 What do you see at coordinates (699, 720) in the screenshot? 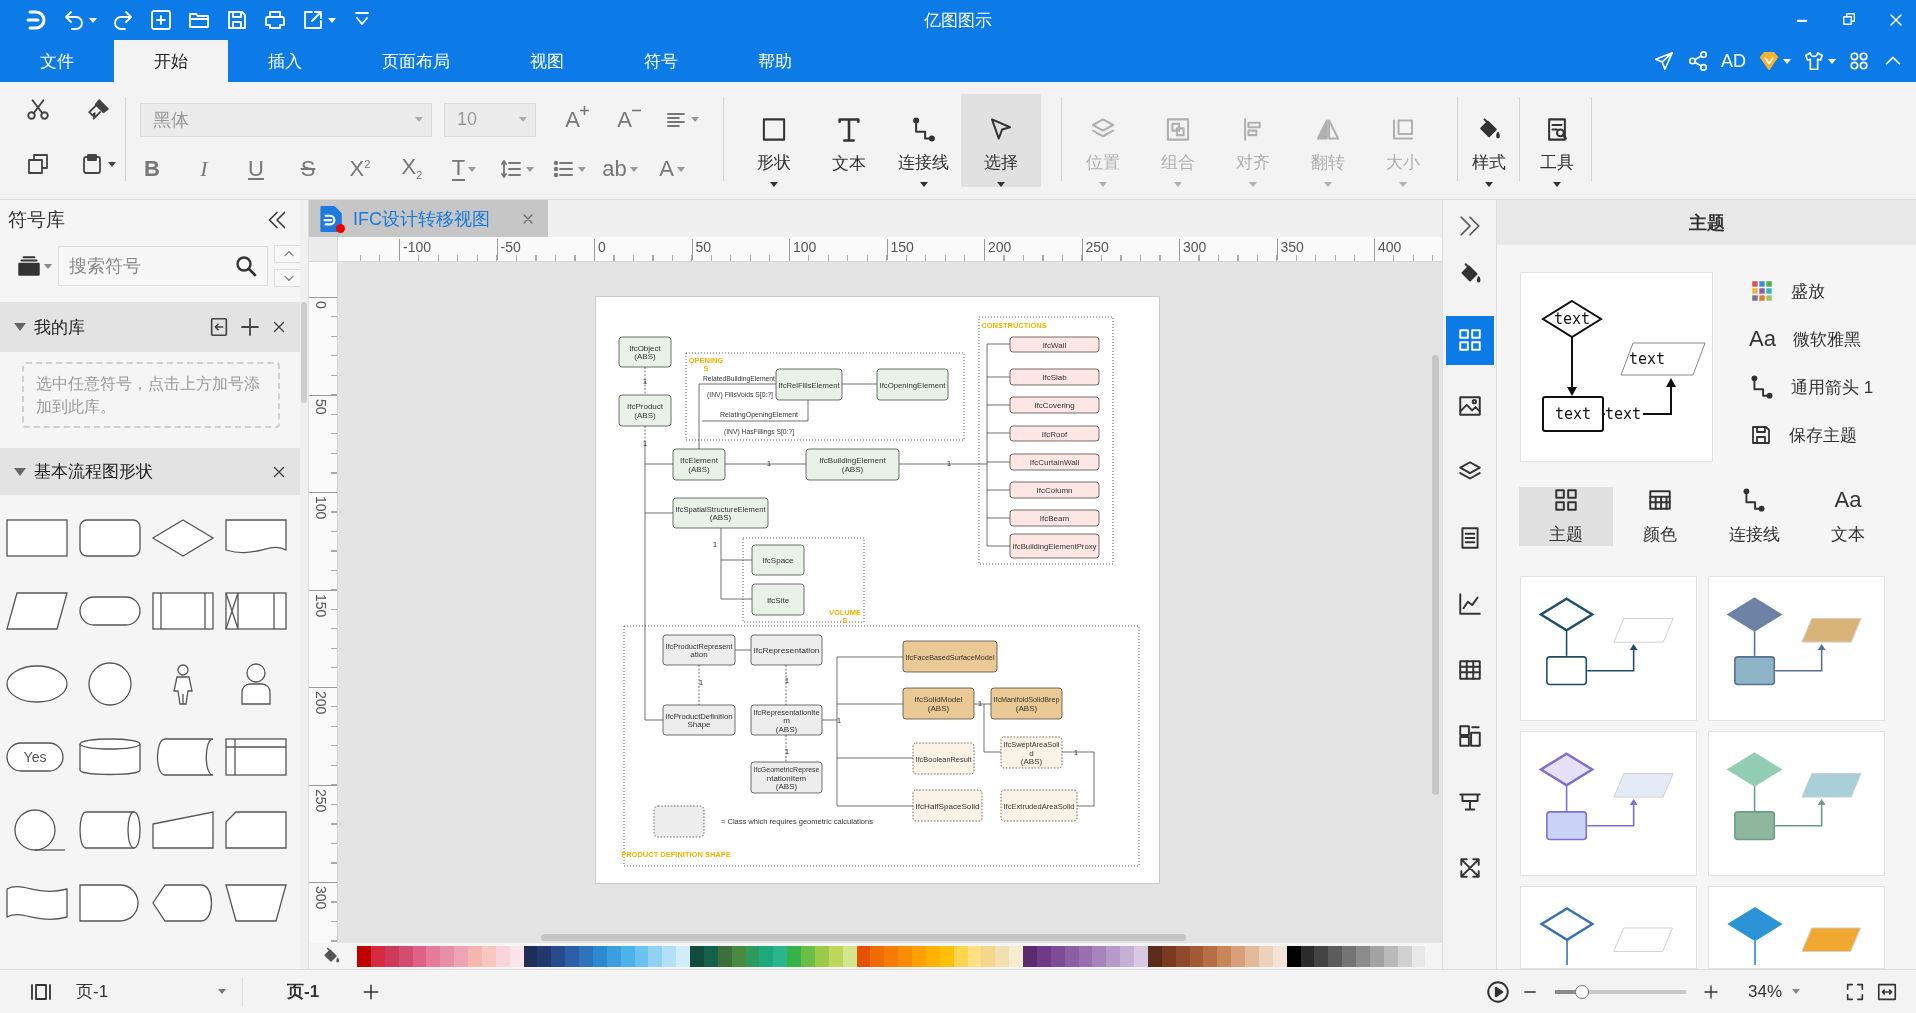
I see `class-node: IfcProductDefinition Shape` at bounding box center [699, 720].